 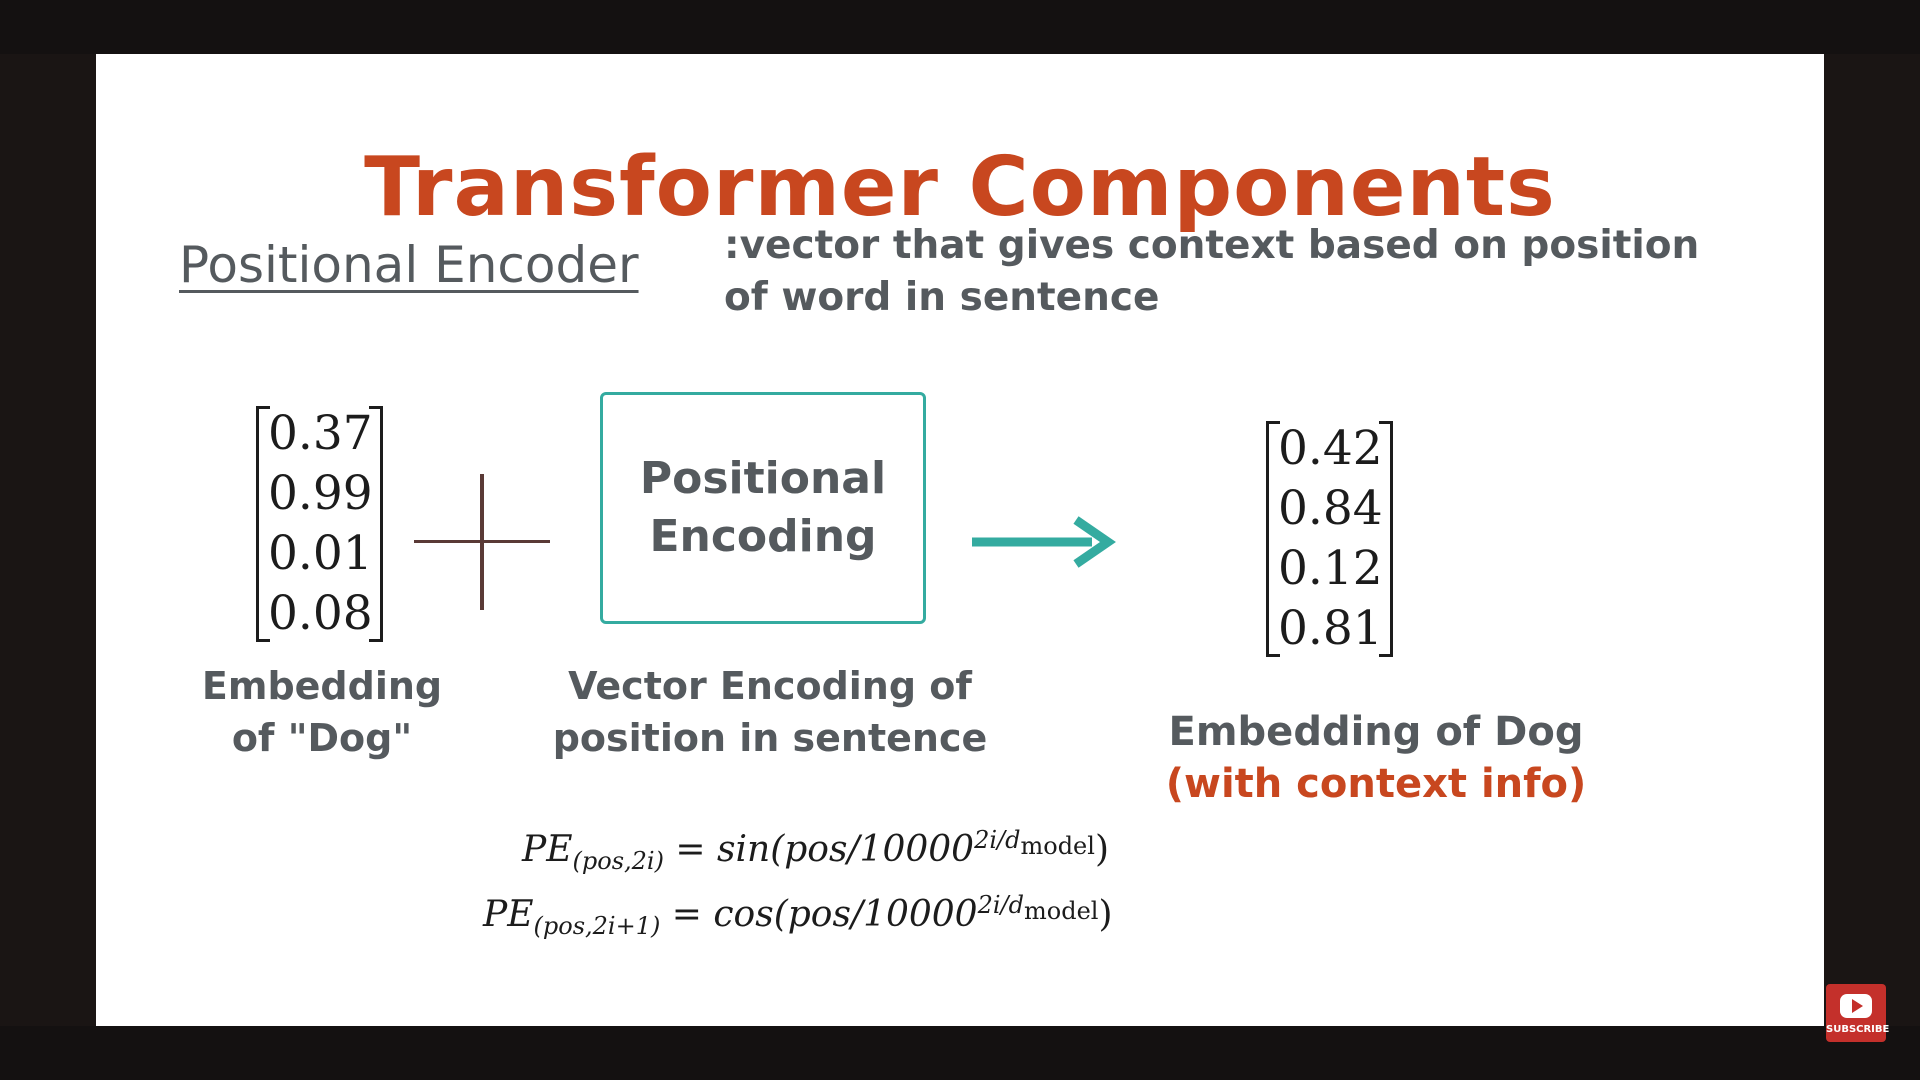 What do you see at coordinates (1044, 542) in the screenshot?
I see `arrow-right-icon` at bounding box center [1044, 542].